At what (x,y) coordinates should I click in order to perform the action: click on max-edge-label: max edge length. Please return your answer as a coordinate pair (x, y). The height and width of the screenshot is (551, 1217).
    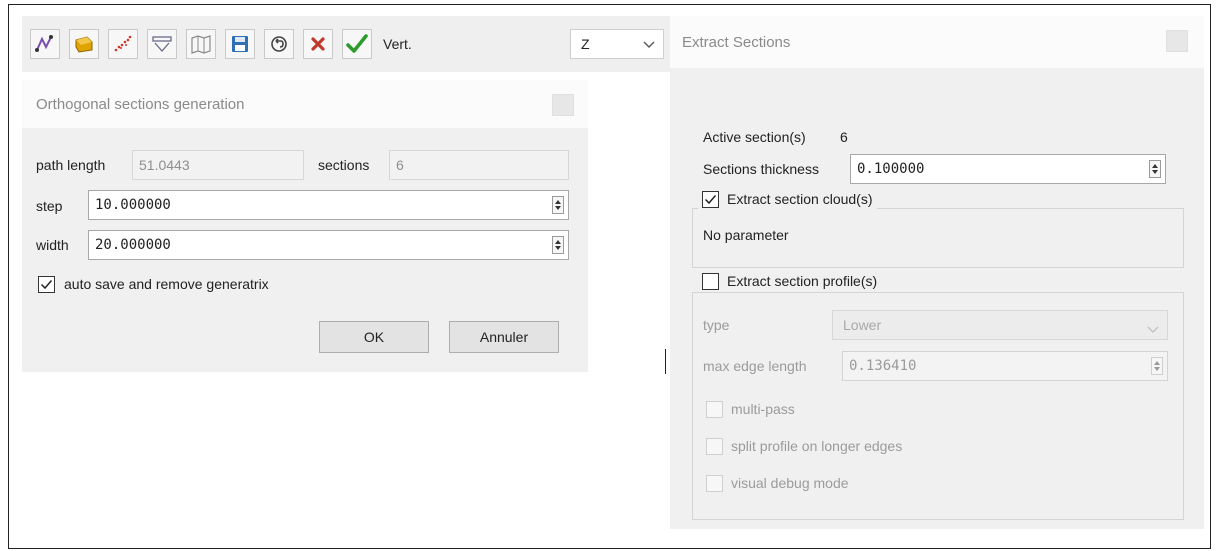
    Looking at the image, I should click on (755, 366).